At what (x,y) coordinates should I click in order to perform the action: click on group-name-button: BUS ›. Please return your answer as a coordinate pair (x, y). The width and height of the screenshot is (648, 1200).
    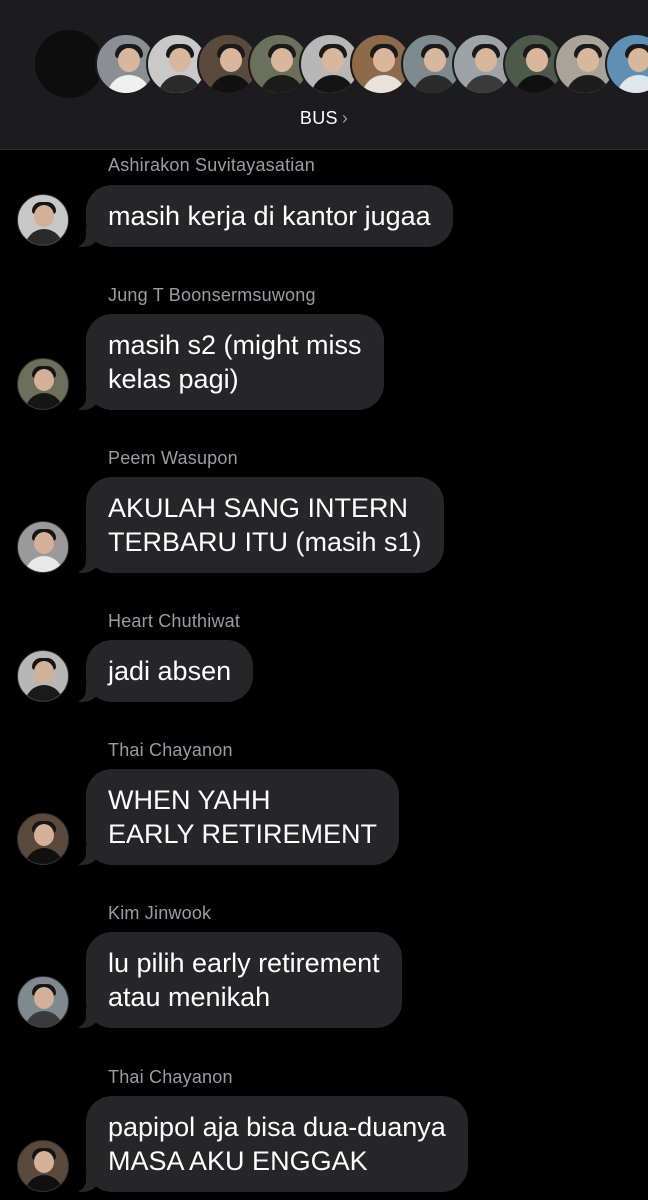
    Looking at the image, I should click on (324, 118).